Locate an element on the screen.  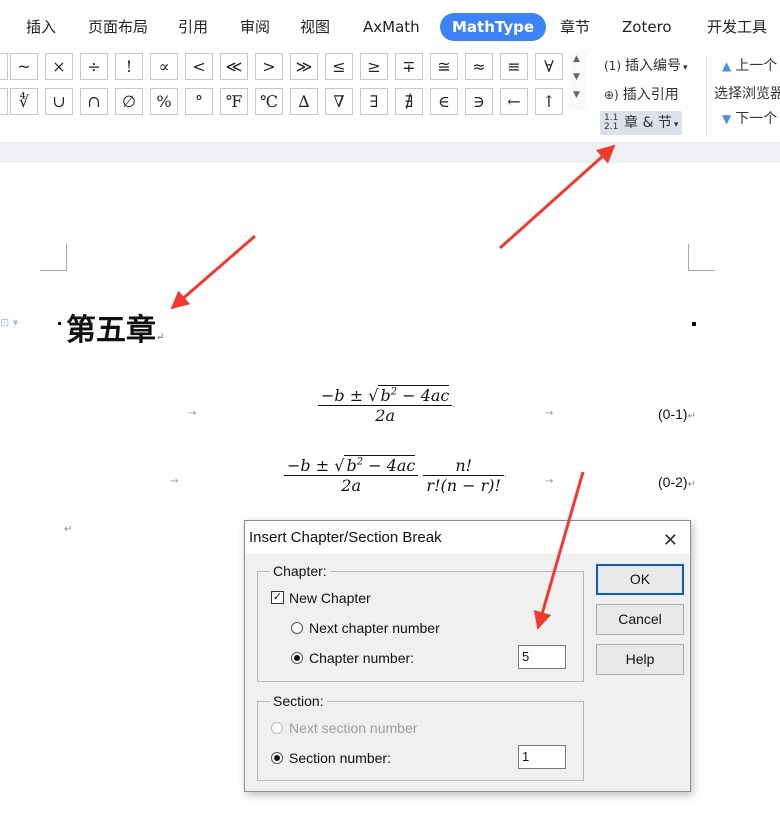
tab-axmath: AxMath is located at coordinates (391, 27).